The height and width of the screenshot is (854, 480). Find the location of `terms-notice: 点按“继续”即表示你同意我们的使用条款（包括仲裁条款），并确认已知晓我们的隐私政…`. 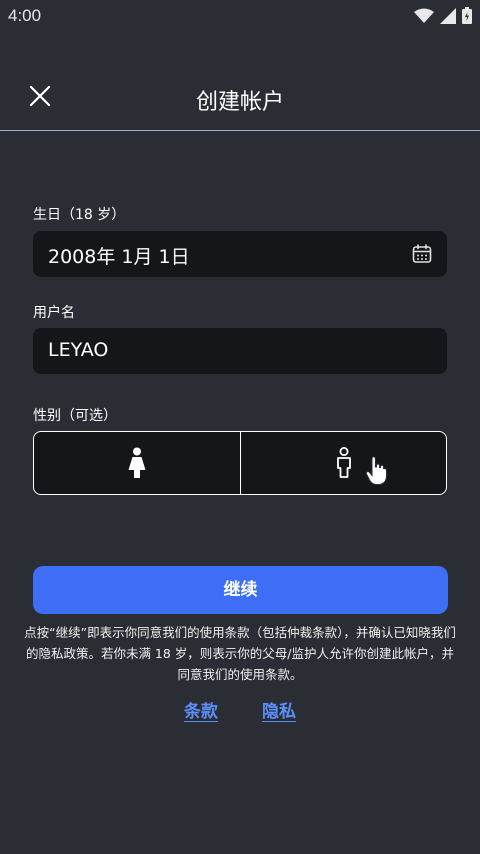

terms-notice: 点按“继续”即表示你同意我们的使用条款（包括仲裁条款），并确认已知晓我们的隐私政… is located at coordinates (240, 653).